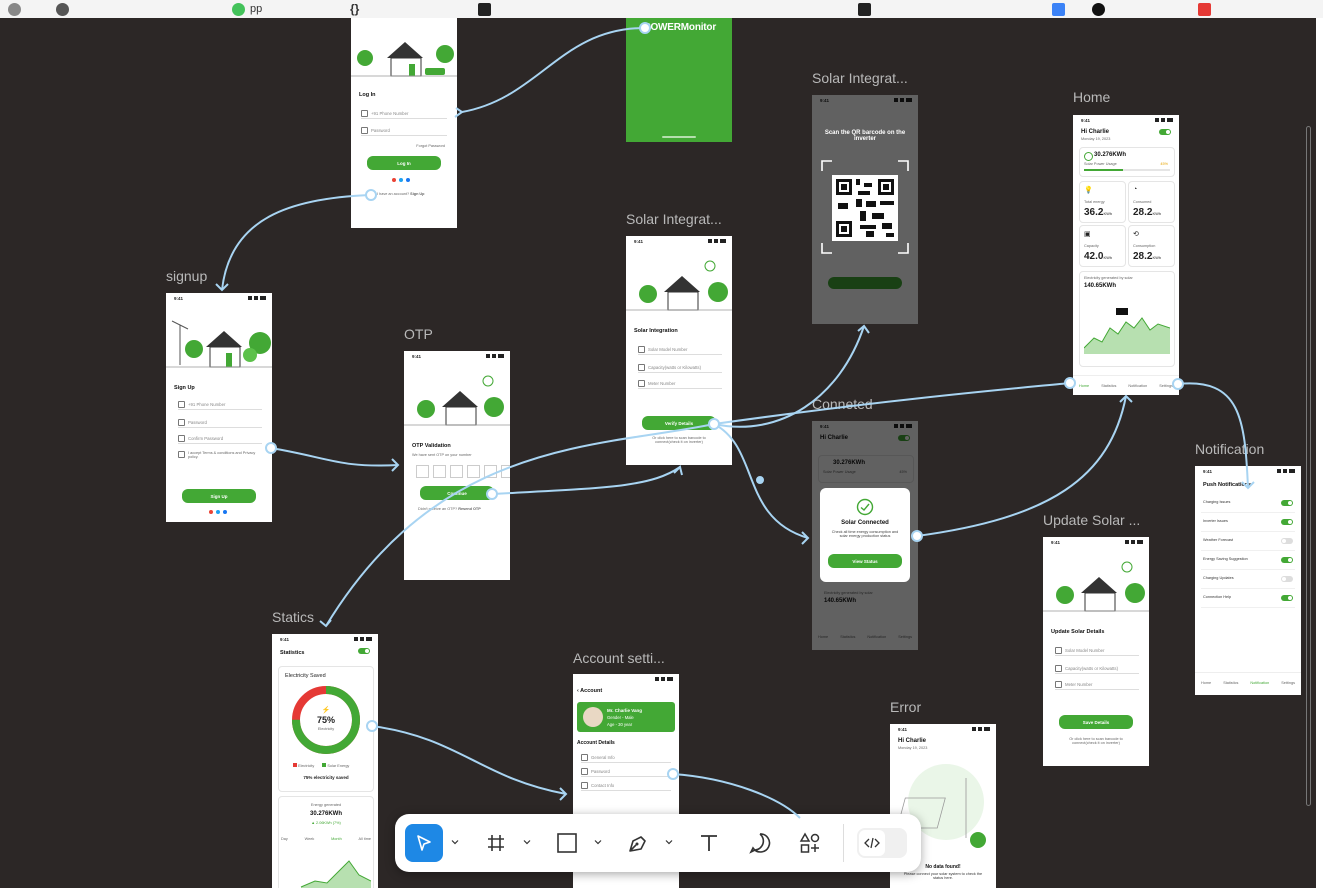  What do you see at coordinates (354, 9) in the screenshot?
I see `bookmark-item: {}` at bounding box center [354, 9].